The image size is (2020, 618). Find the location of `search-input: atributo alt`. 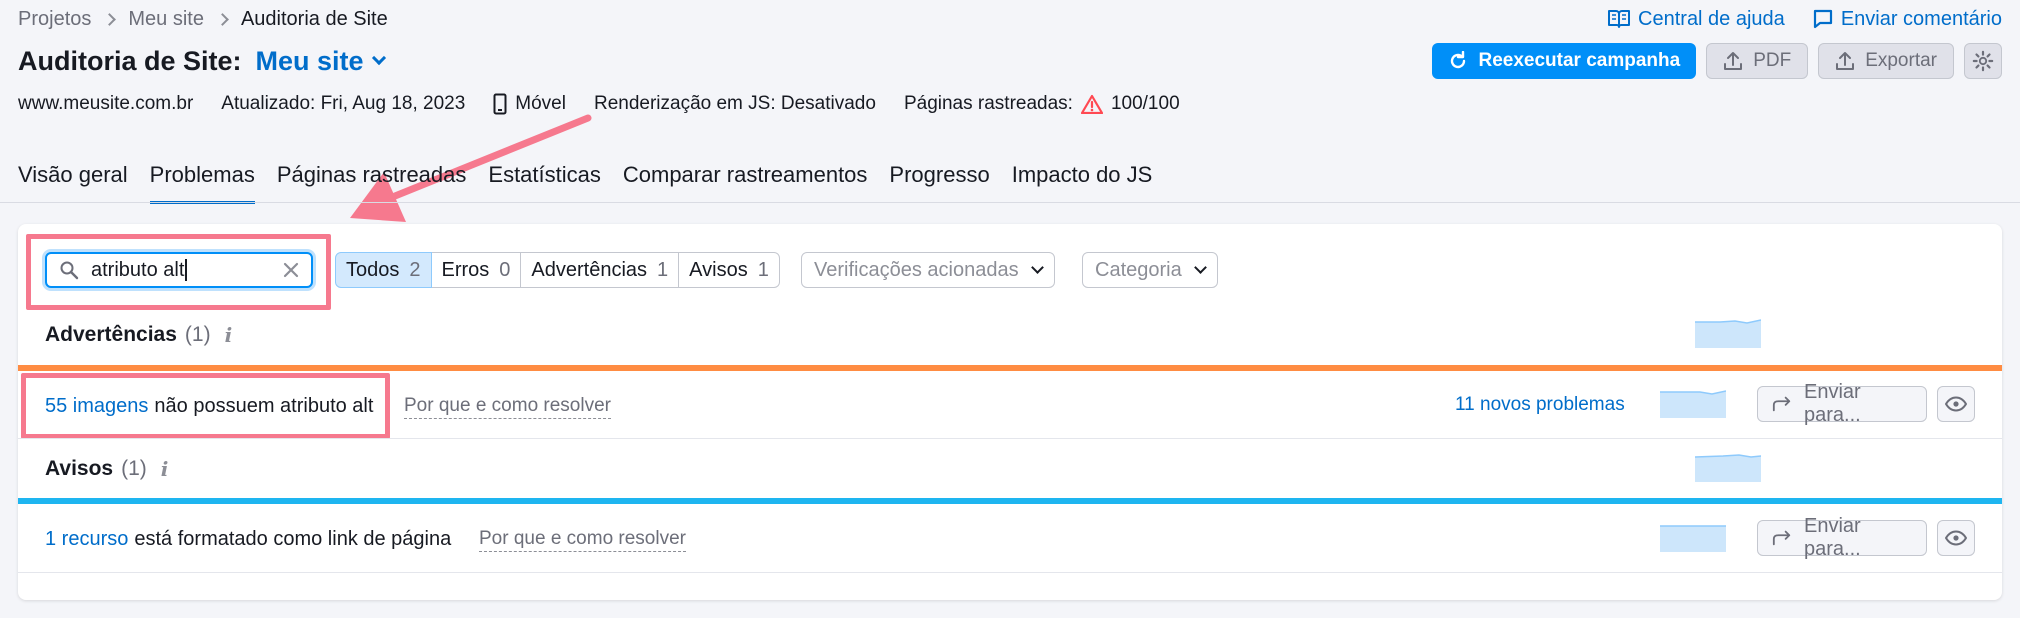

search-input: atributo alt is located at coordinates (181, 270).